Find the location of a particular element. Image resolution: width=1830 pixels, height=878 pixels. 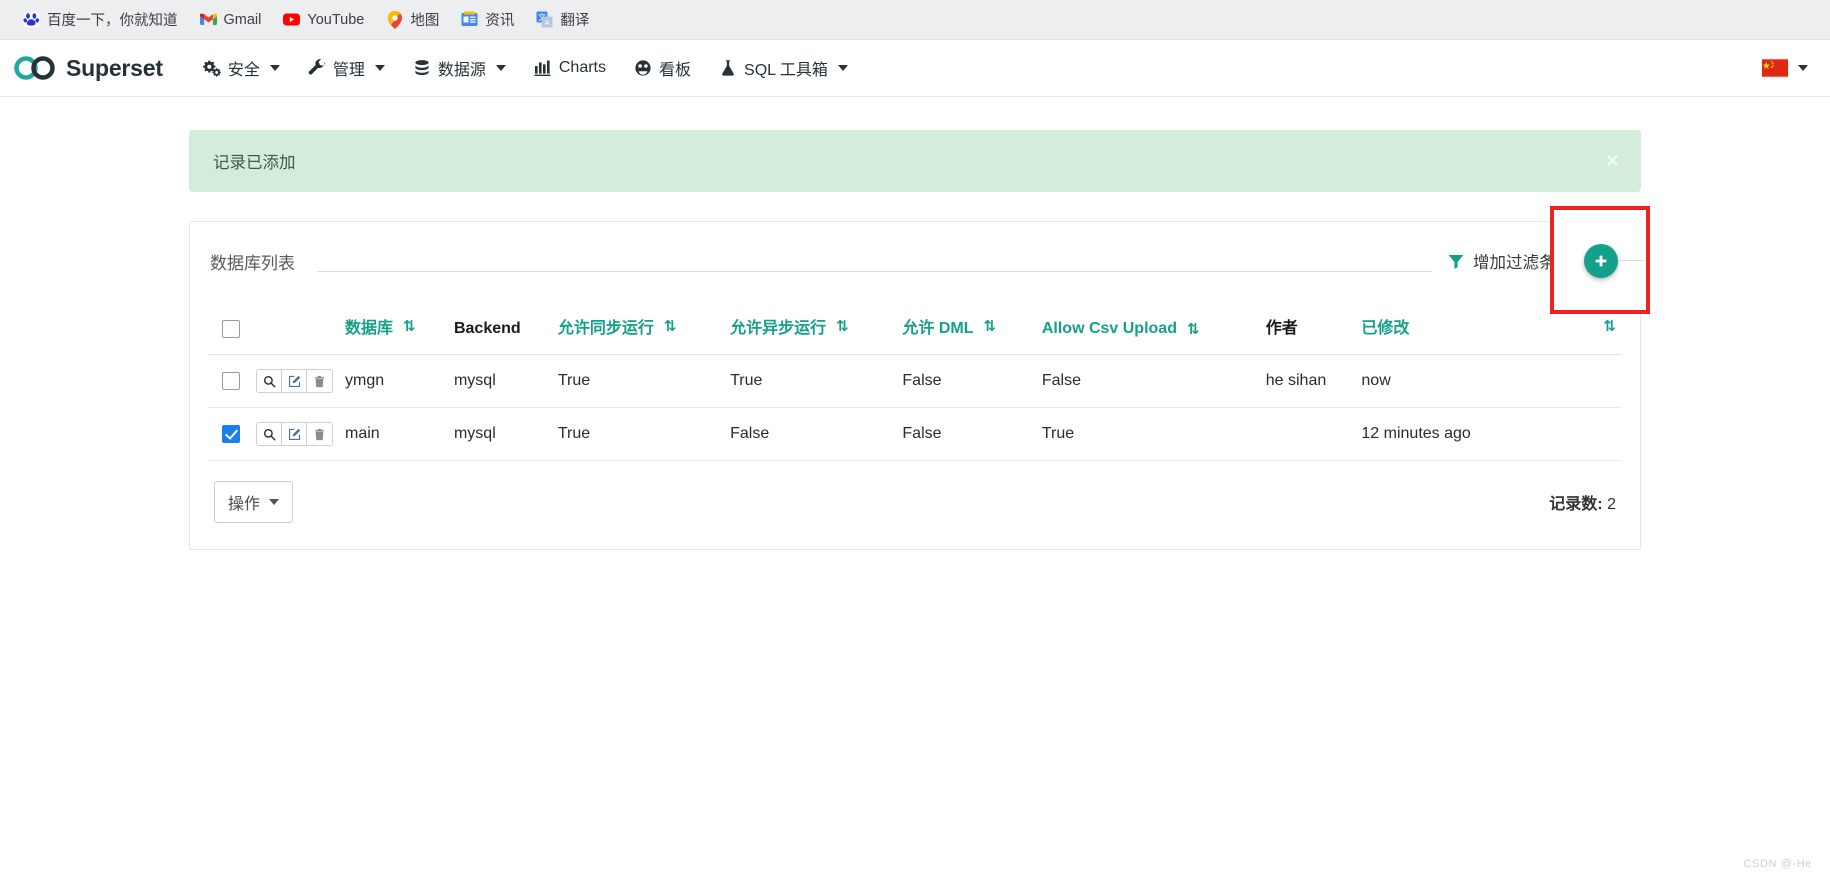

bookmark-news: 资讯 is located at coordinates (487, 19).